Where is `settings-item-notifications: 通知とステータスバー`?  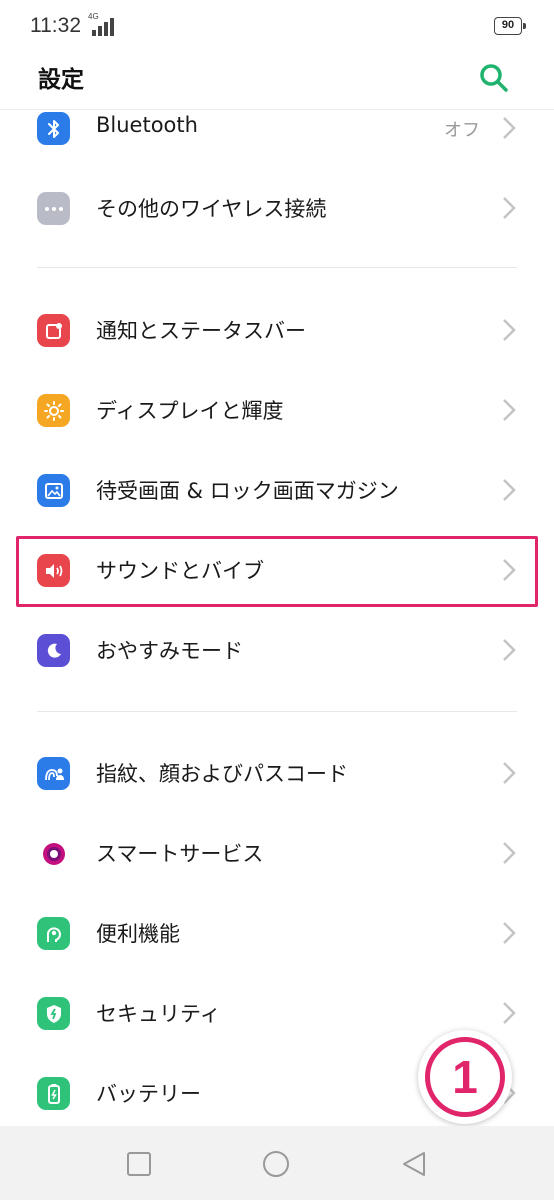 settings-item-notifications: 通知とステータスバー is located at coordinates (277, 330).